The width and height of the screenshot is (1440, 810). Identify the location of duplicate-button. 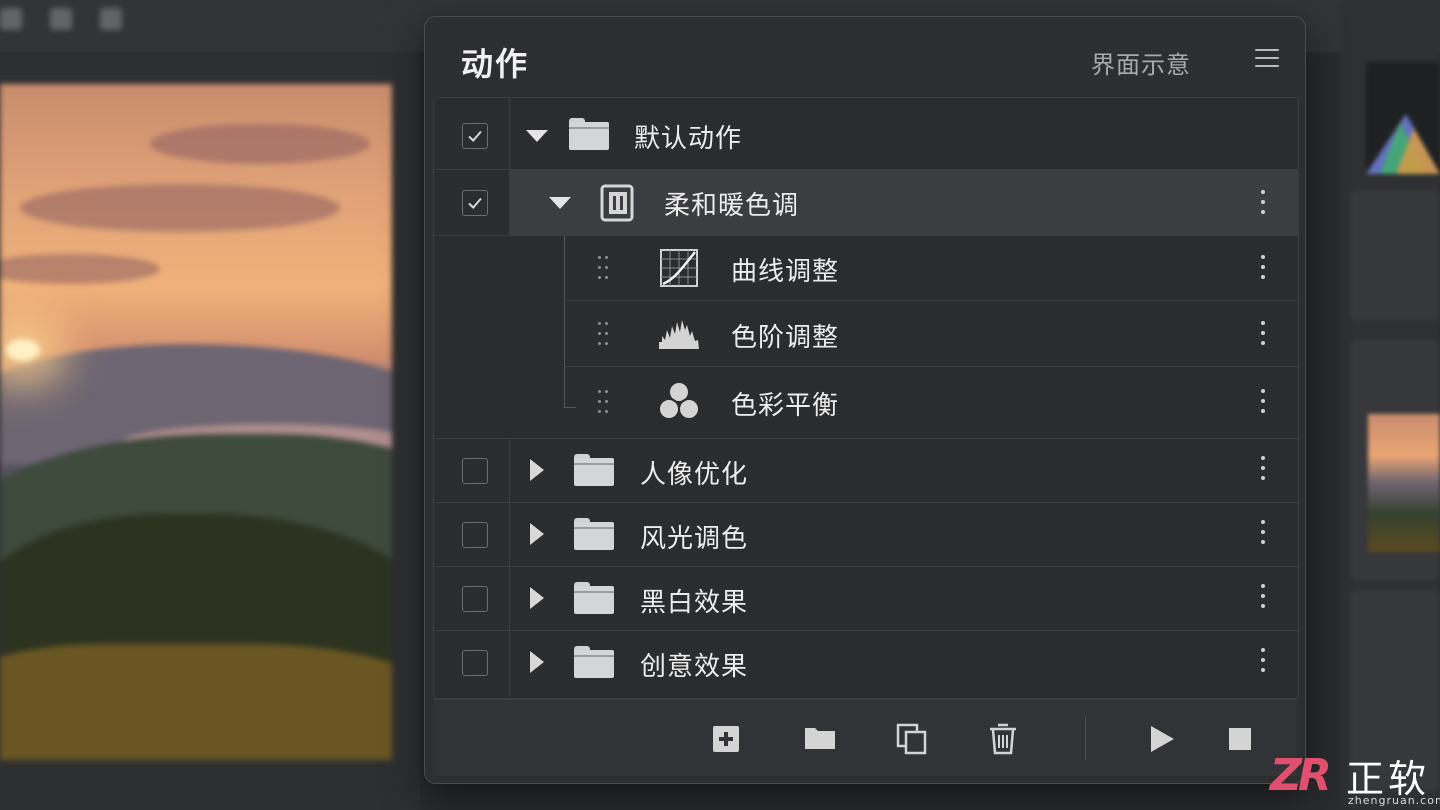
(912, 739).